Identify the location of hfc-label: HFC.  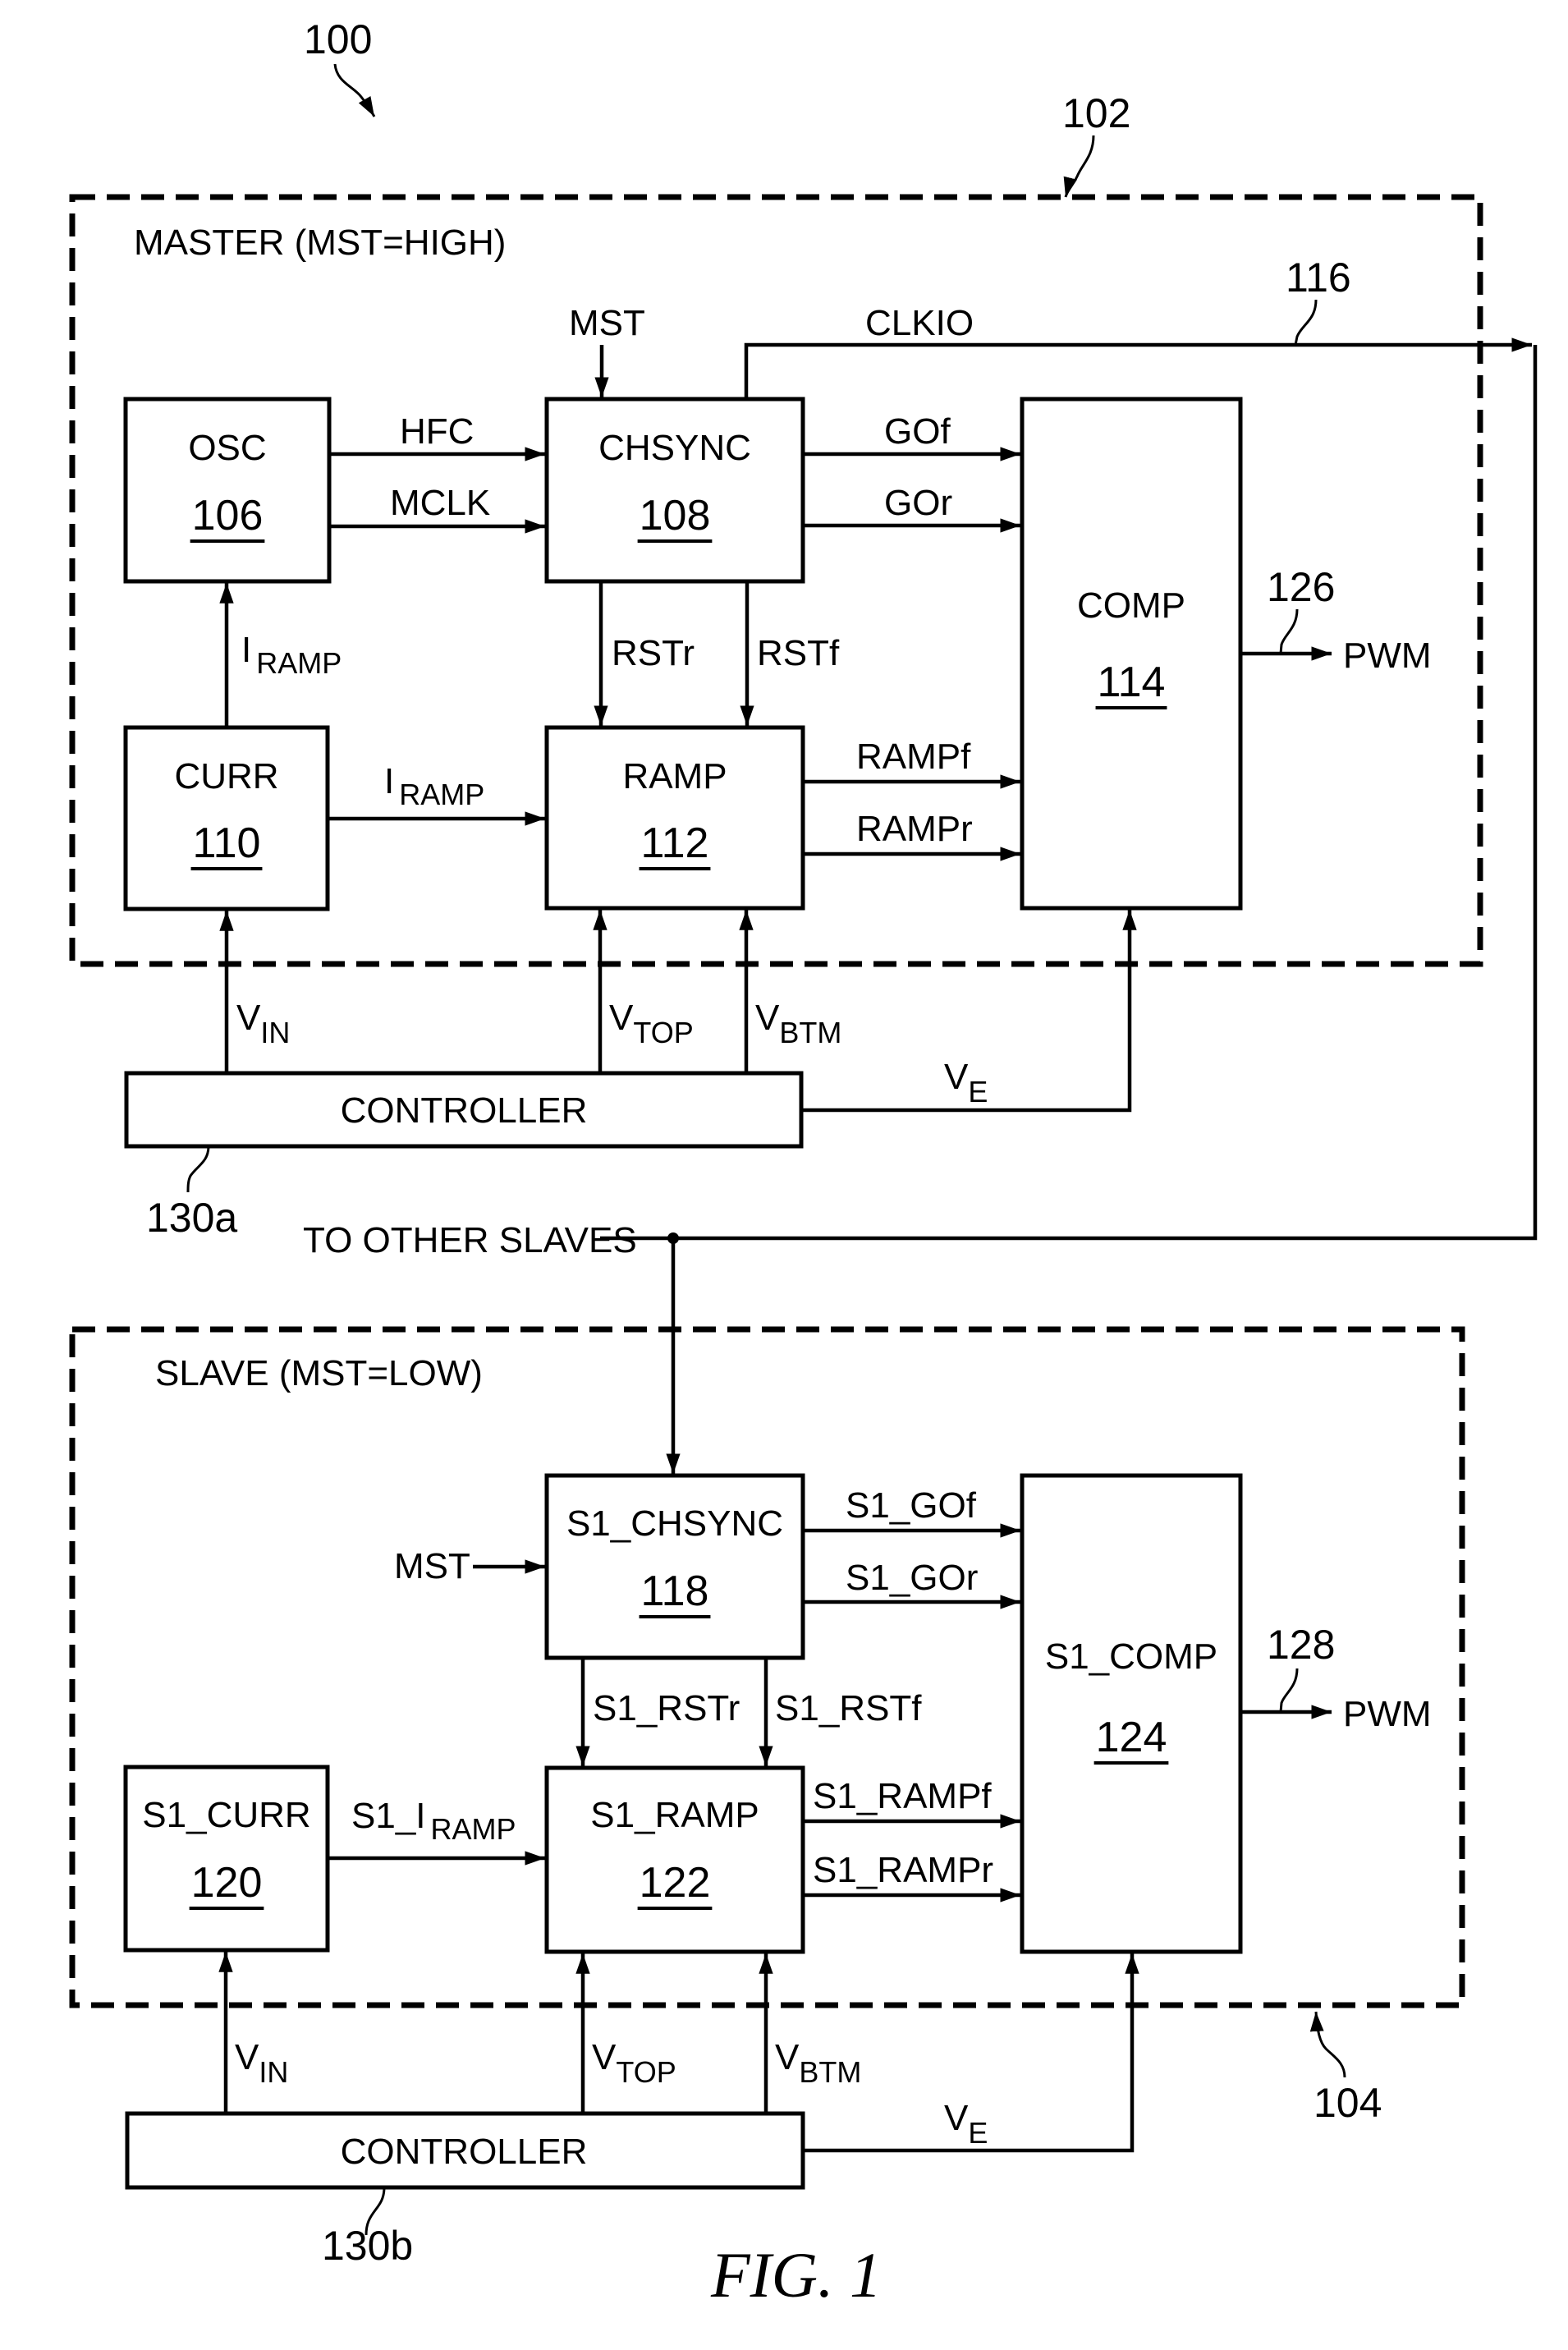
(437, 431).